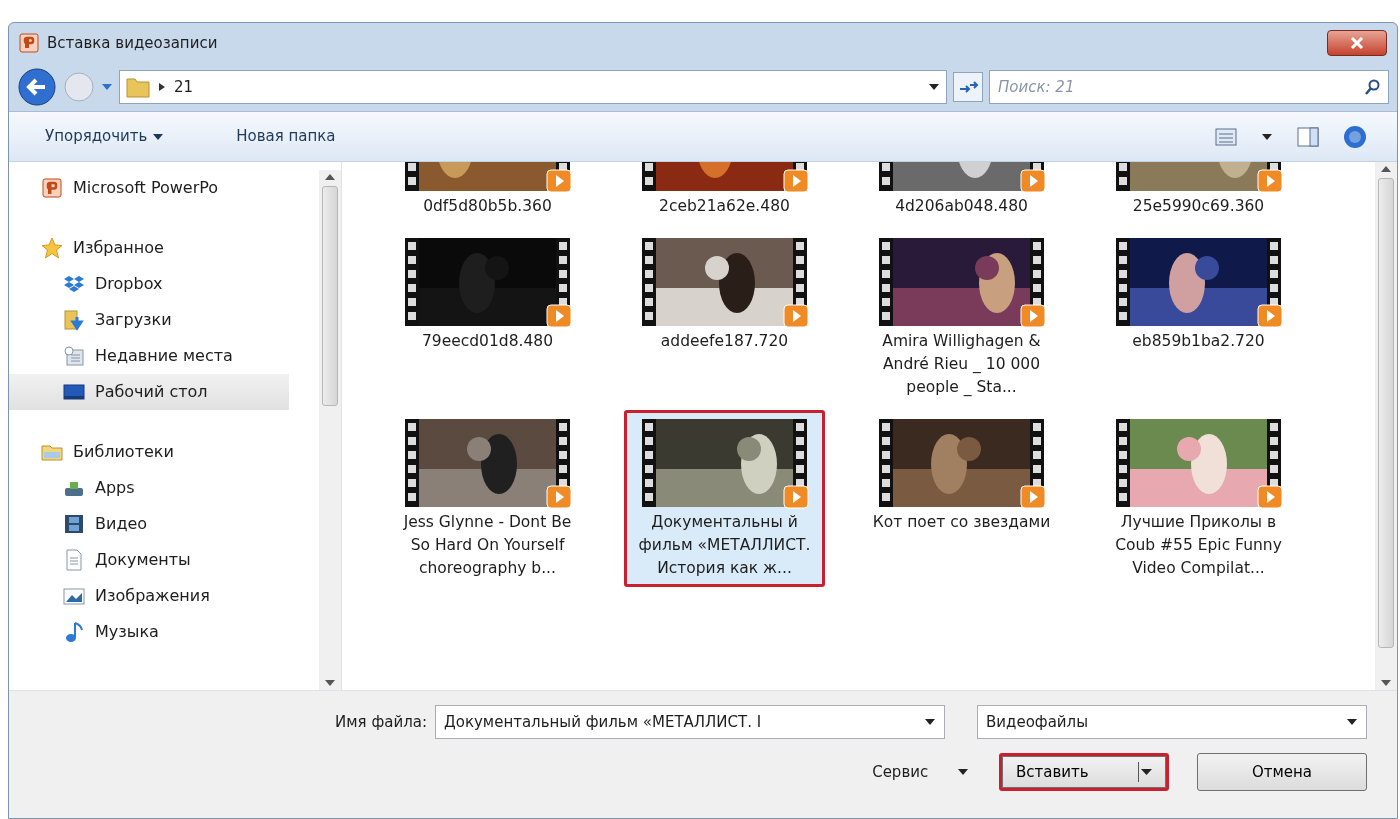  Describe the element at coordinates (961, 498) in the screenshot. I see `file-tile: Кот поет со звездами` at that location.